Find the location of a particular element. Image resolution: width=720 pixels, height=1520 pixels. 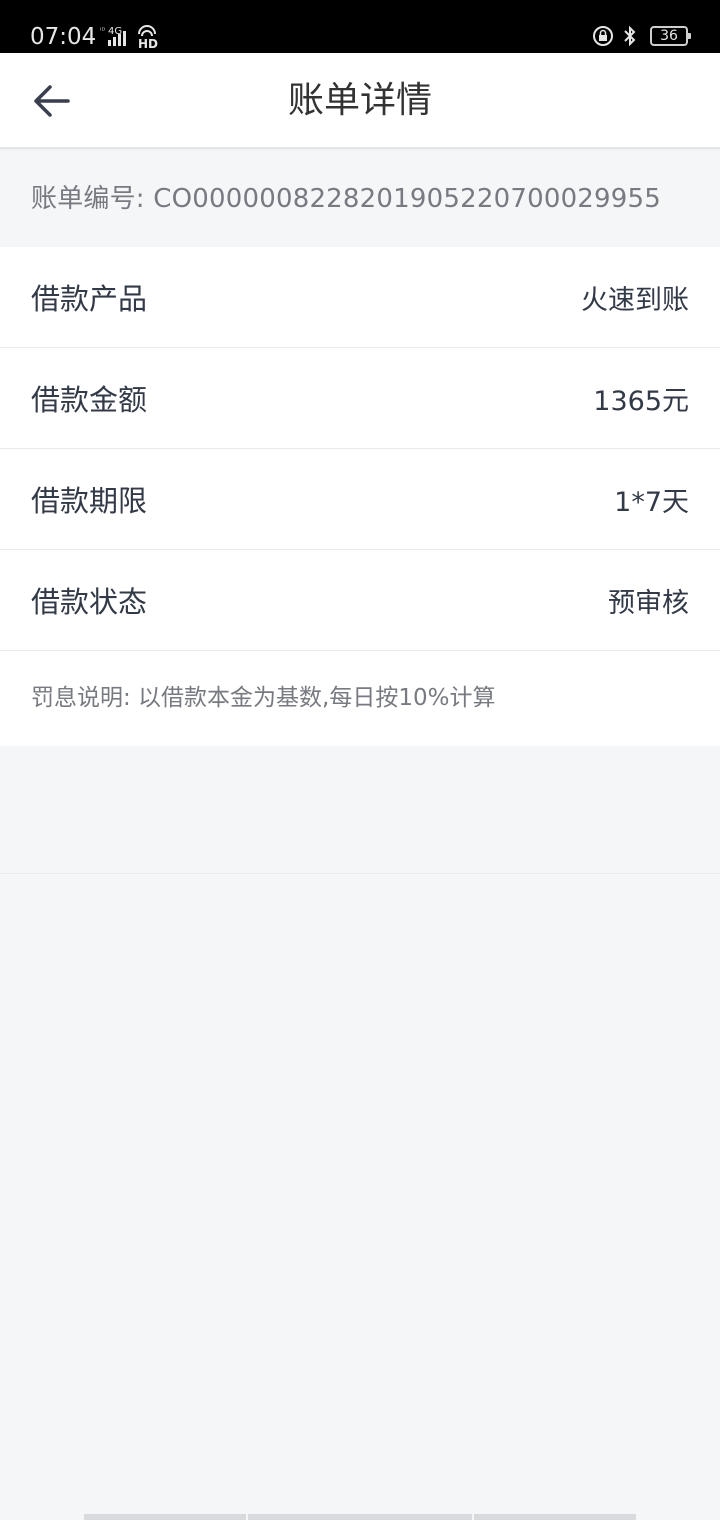

detail-label: 借款状态 is located at coordinates (89, 602).